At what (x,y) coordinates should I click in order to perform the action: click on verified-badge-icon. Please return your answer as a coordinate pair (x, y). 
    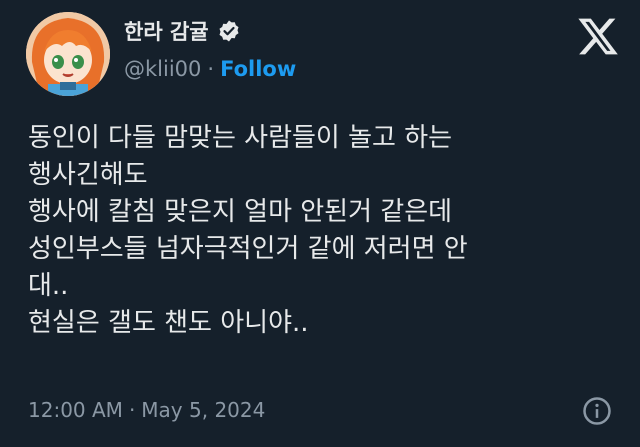
    Looking at the image, I should click on (229, 31).